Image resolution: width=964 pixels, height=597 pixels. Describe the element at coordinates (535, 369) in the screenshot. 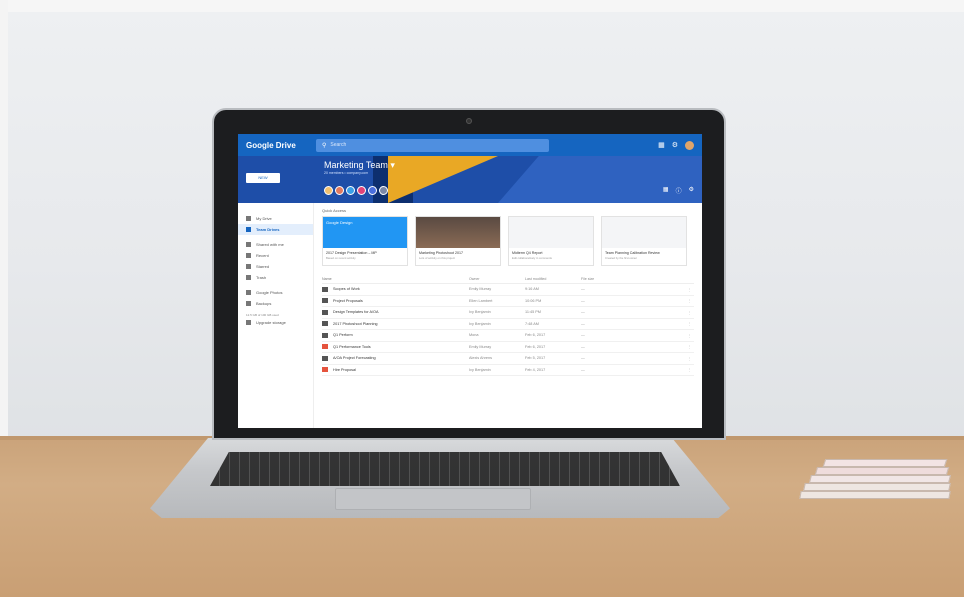

I see `file-modified: Feb 4, 2017` at that location.